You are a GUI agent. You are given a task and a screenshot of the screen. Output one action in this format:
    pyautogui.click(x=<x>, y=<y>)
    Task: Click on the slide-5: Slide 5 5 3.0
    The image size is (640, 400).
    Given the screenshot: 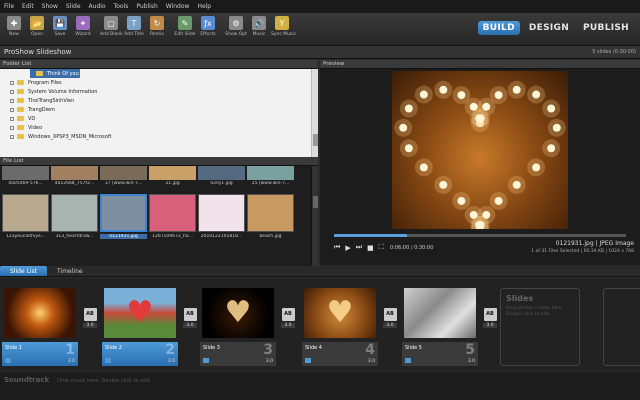 What is the action you would take?
    pyautogui.click(x=440, y=326)
    